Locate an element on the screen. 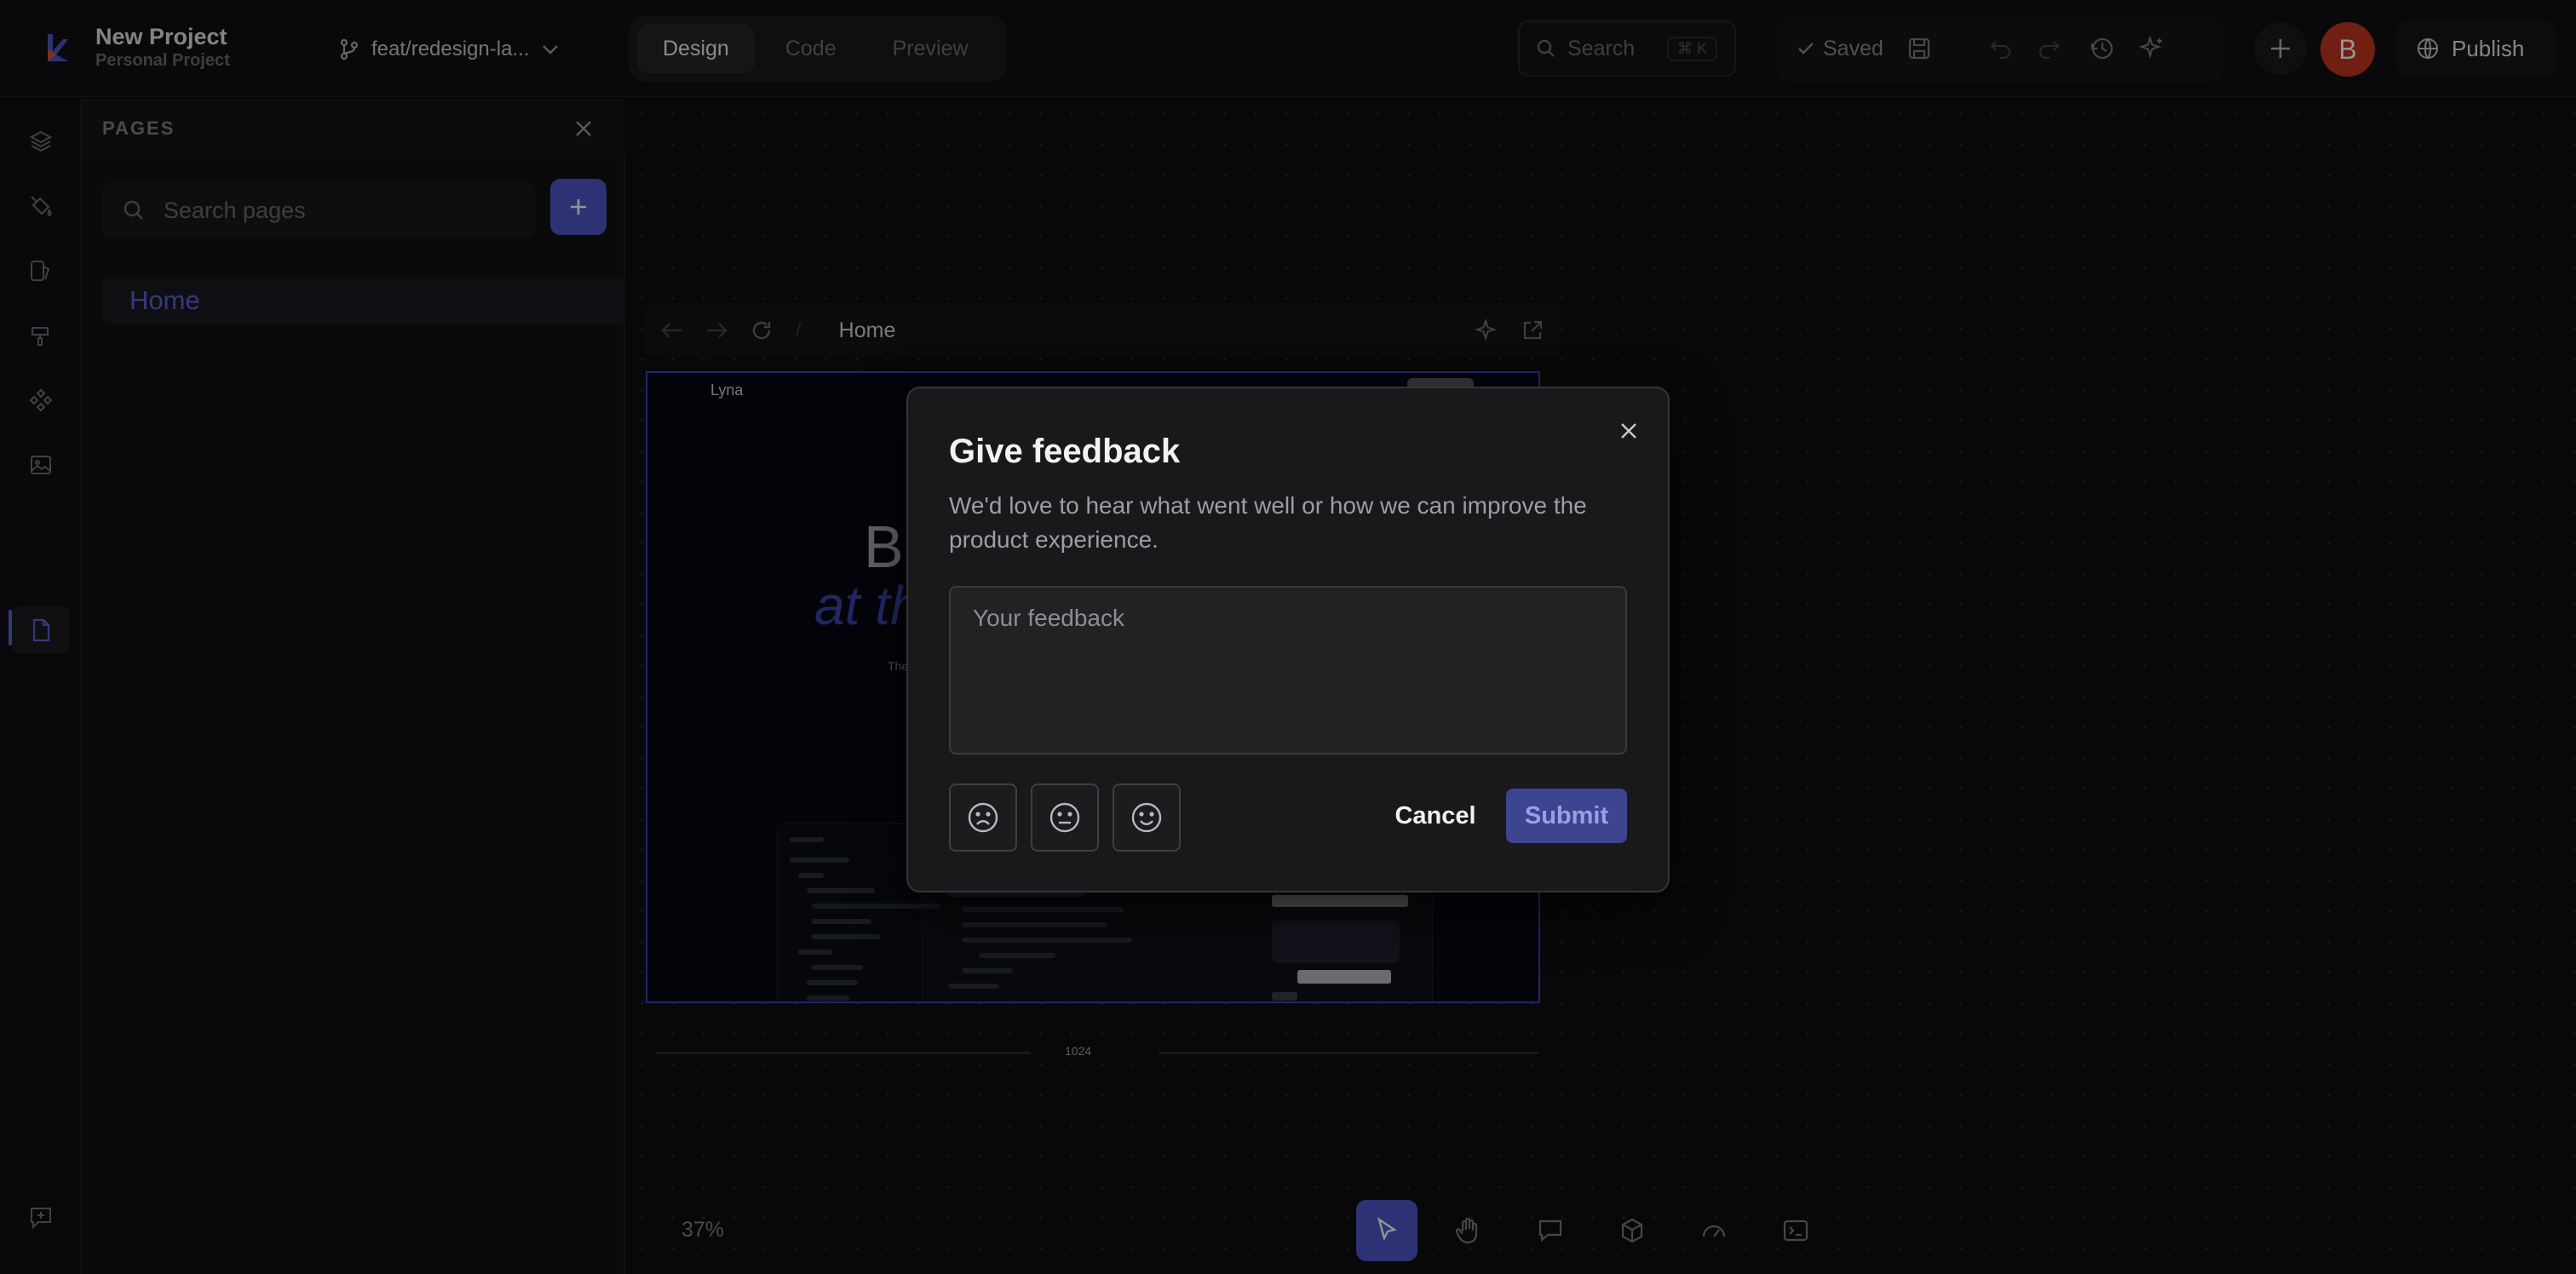 This screenshot has width=2576, height=1274. mood-happy-button is located at coordinates (1147, 817).